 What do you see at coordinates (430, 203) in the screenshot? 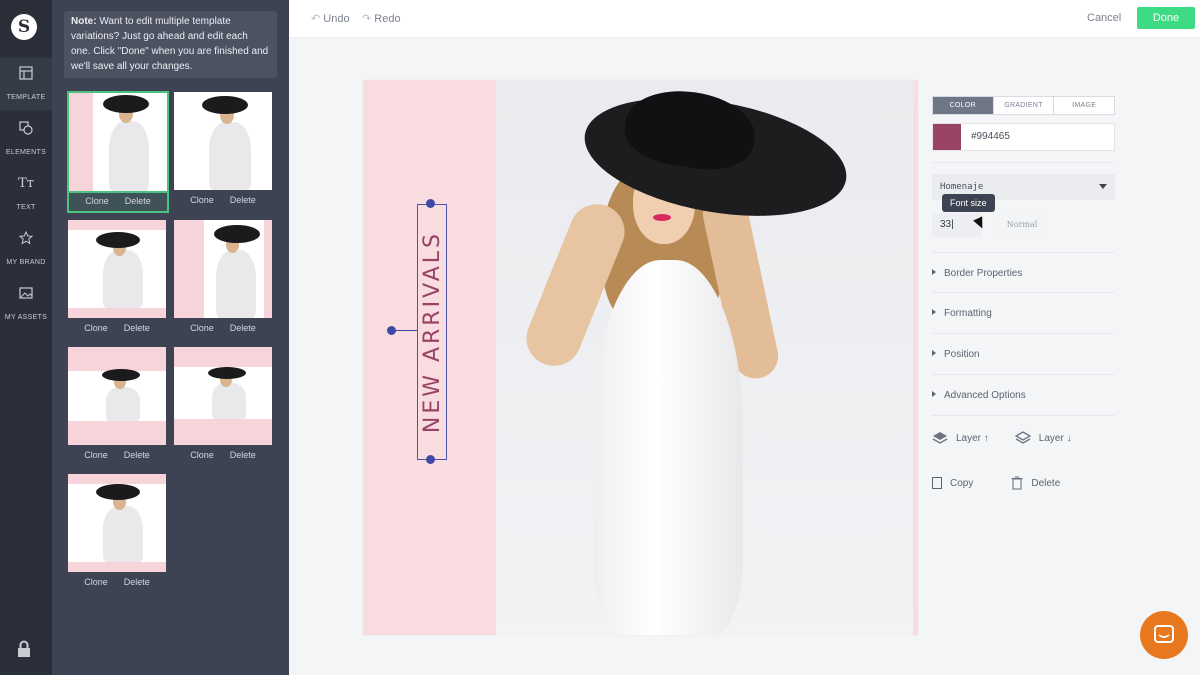
I see `resize-handle-top` at bounding box center [430, 203].